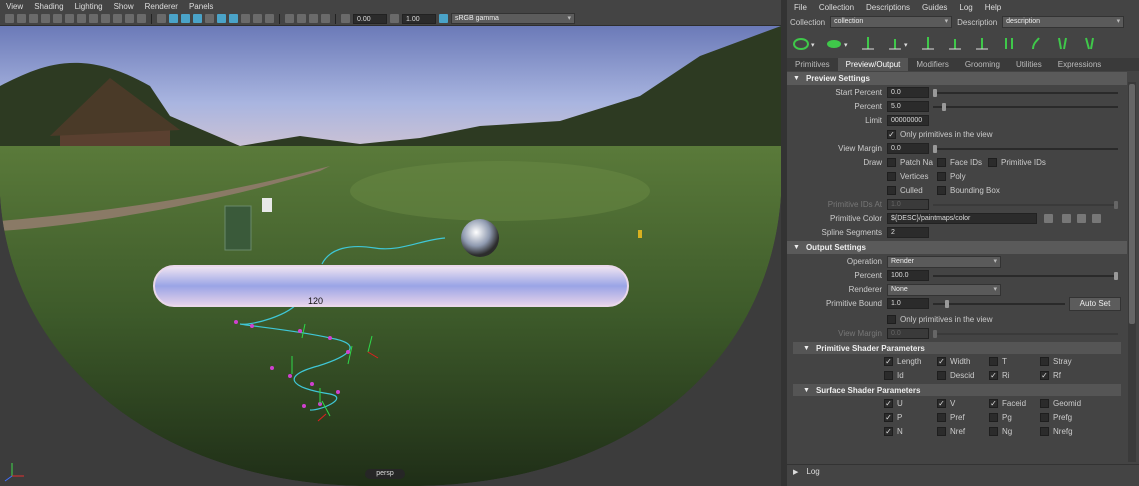 The height and width of the screenshot is (486, 1139). What do you see at coordinates (812, 64) in the screenshot?
I see `tab-primitives: Primitives` at bounding box center [812, 64].